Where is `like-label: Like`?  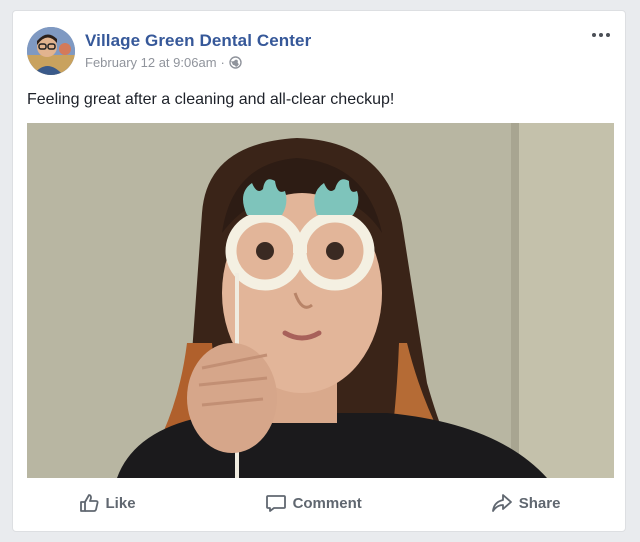 like-label: Like is located at coordinates (120, 503).